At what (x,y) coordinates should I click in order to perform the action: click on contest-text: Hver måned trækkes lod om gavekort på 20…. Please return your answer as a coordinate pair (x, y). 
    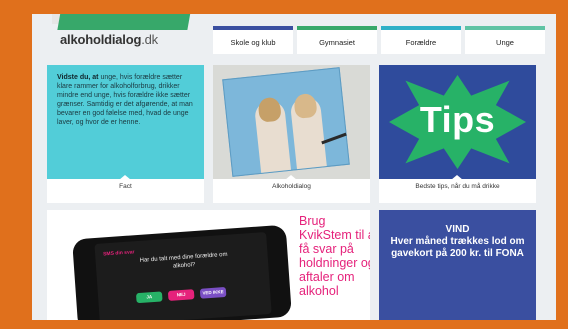
    Looking at the image, I should click on (457, 247).